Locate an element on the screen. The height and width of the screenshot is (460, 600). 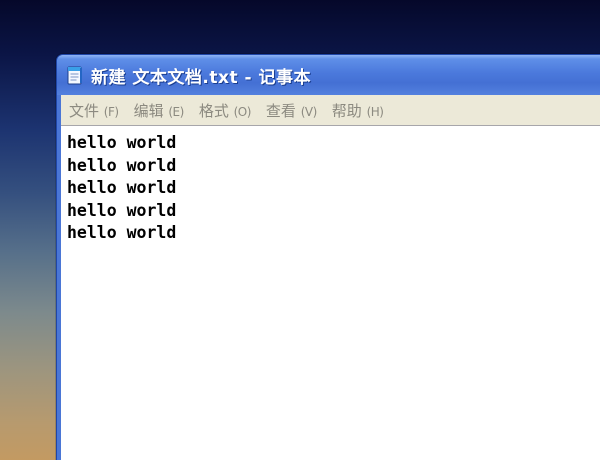
menu-help: 帮助 (H) is located at coordinates (358, 110).